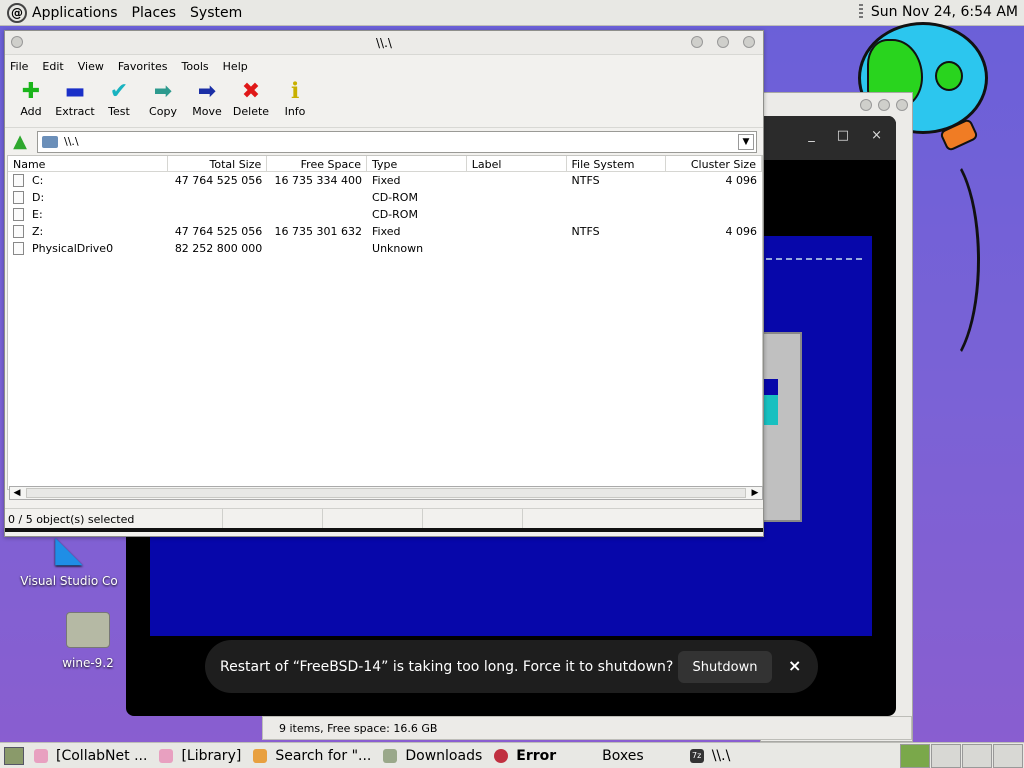 The width and height of the screenshot is (1024, 768). Describe the element at coordinates (714, 163) in the screenshot. I see `column-cluster-size: Cluster Size` at that location.